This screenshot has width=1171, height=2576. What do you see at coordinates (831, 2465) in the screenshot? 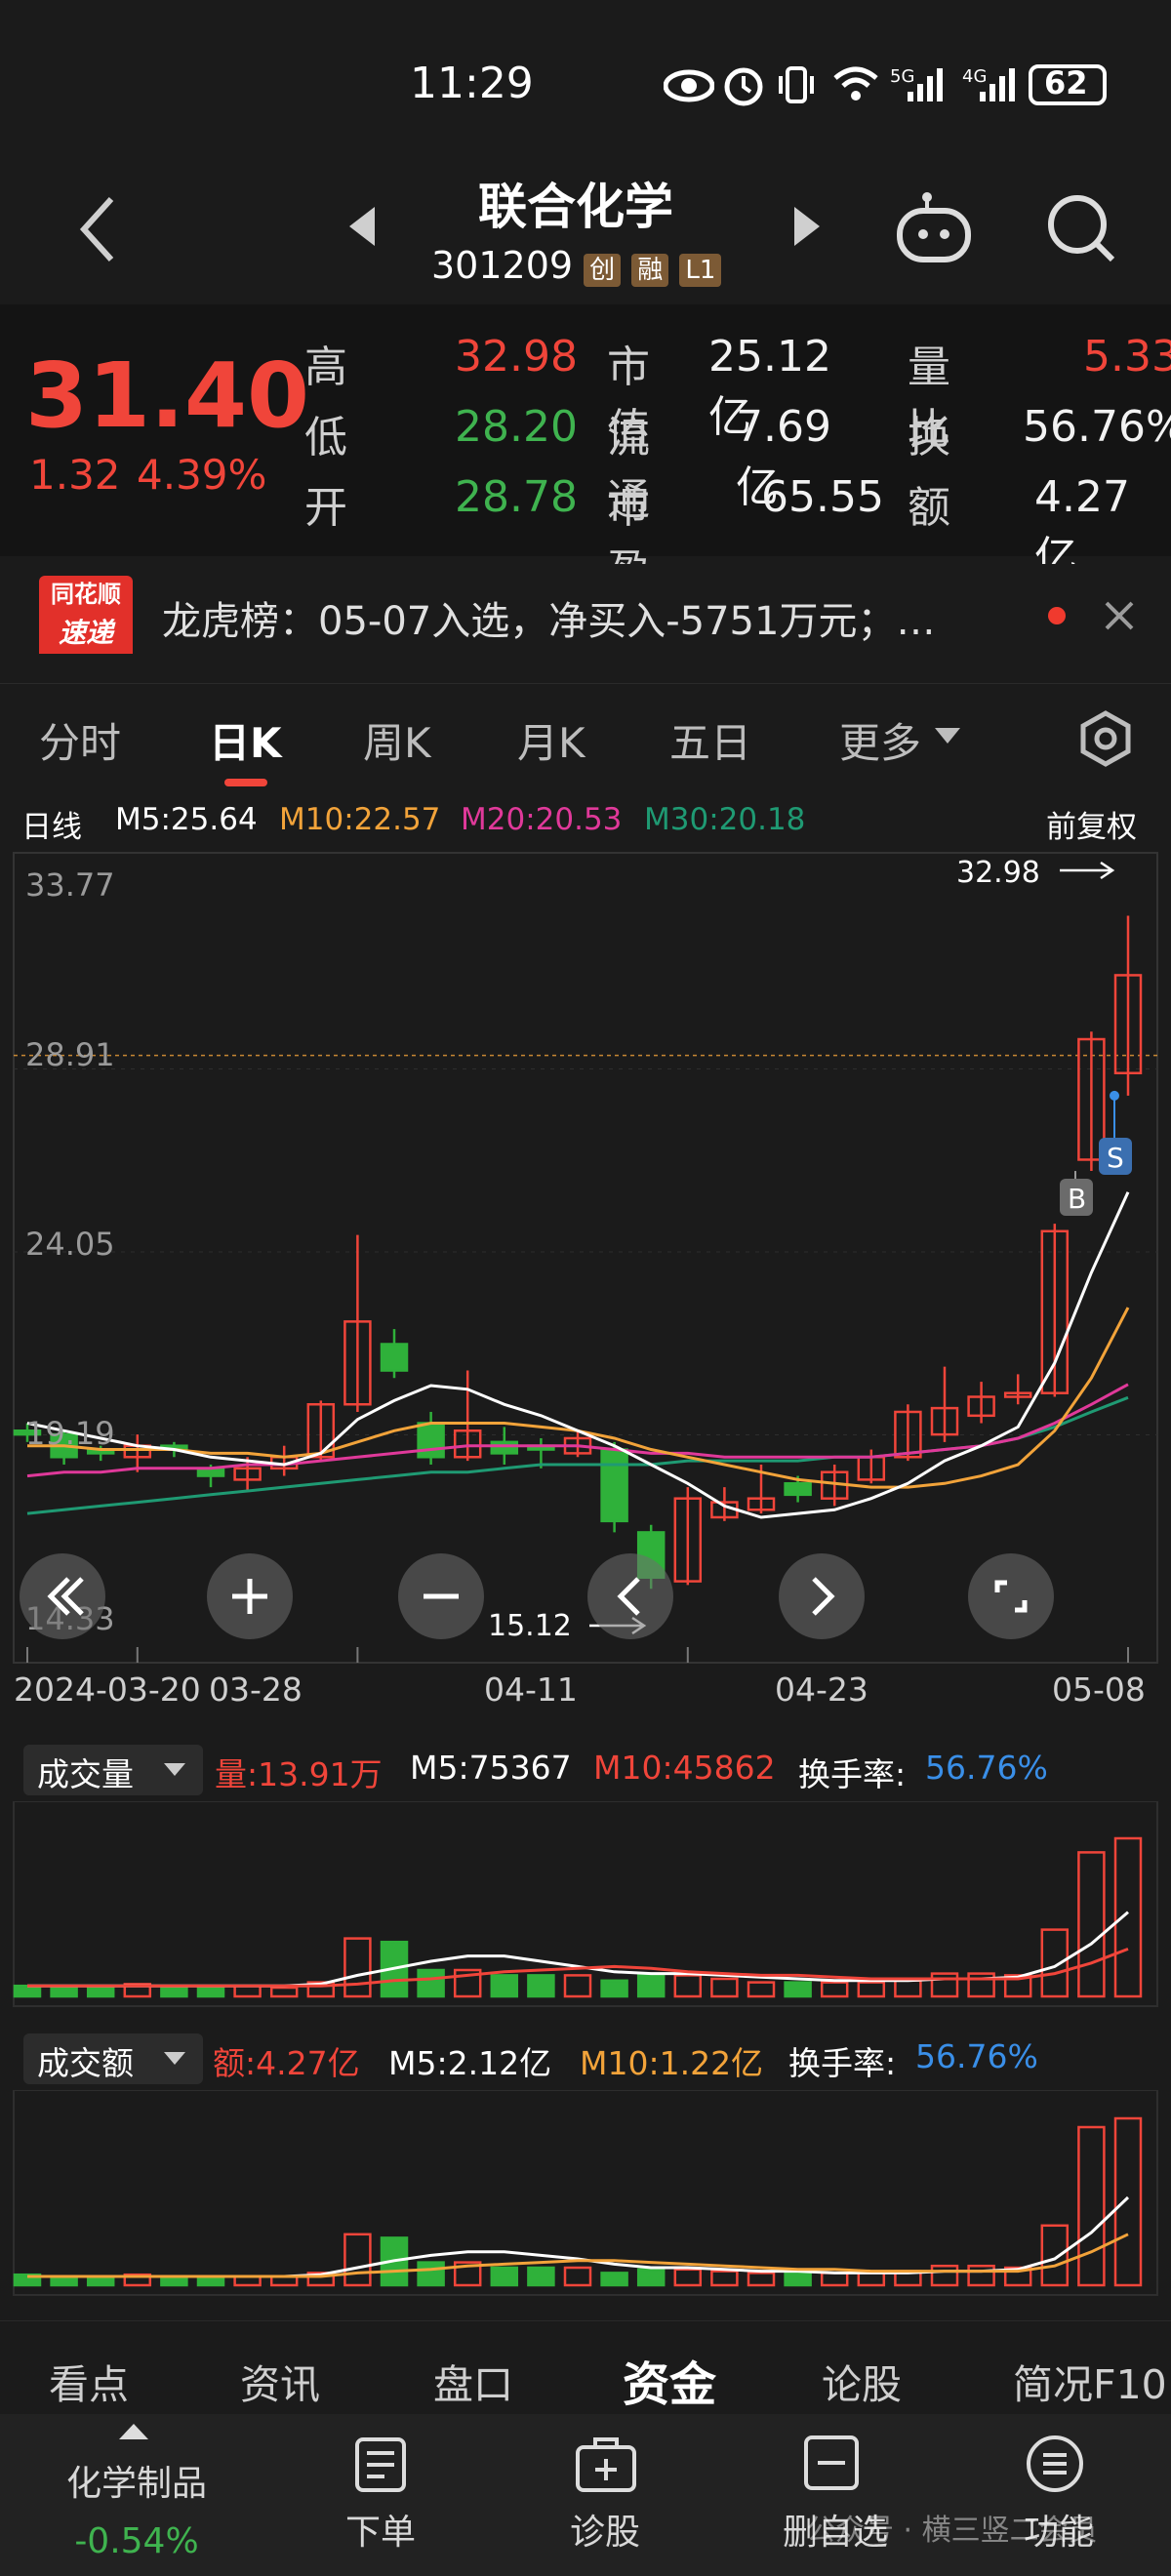
I see `remove-watchlist-icon` at bounding box center [831, 2465].